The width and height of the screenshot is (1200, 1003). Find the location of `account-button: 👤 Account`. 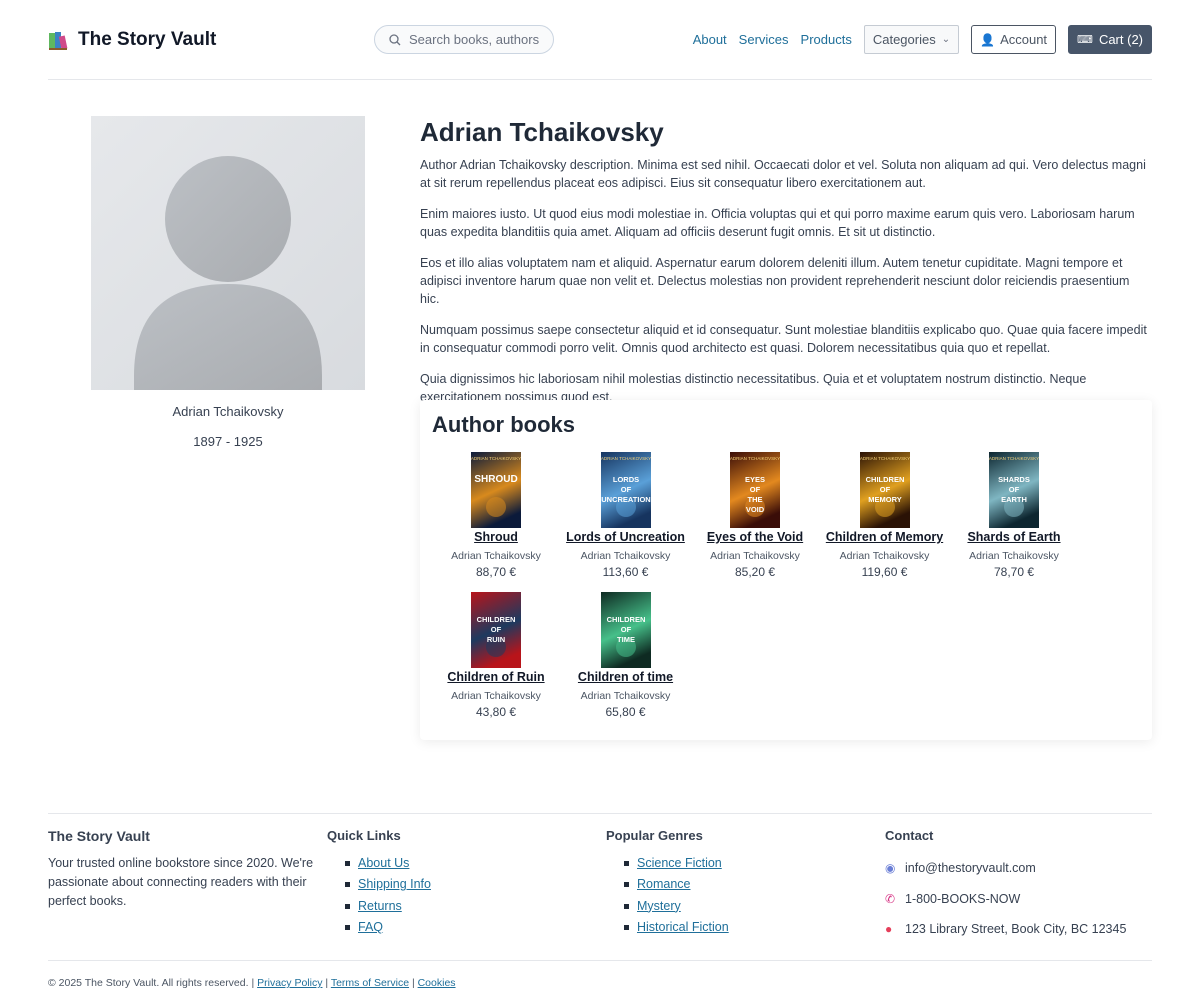

account-button: 👤 Account is located at coordinates (1014, 39).